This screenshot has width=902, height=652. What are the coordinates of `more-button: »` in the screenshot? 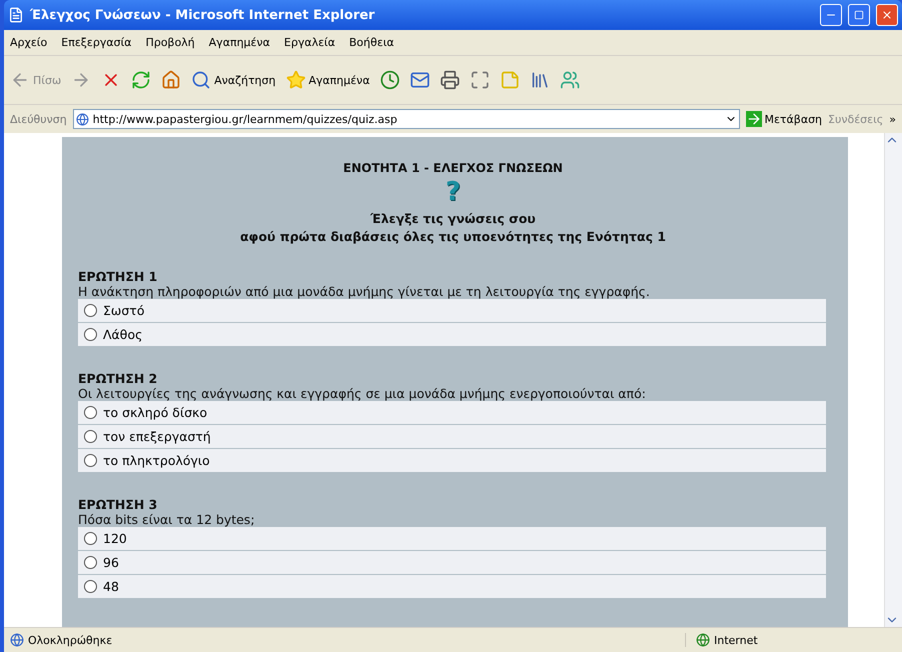 It's located at (892, 119).